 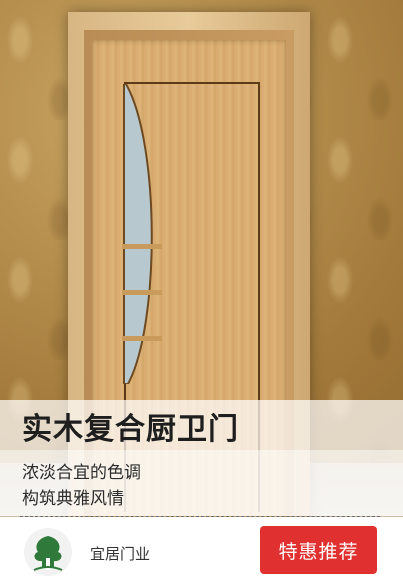 I want to click on product-title: 实木复合厨卫门, so click(x=130, y=429).